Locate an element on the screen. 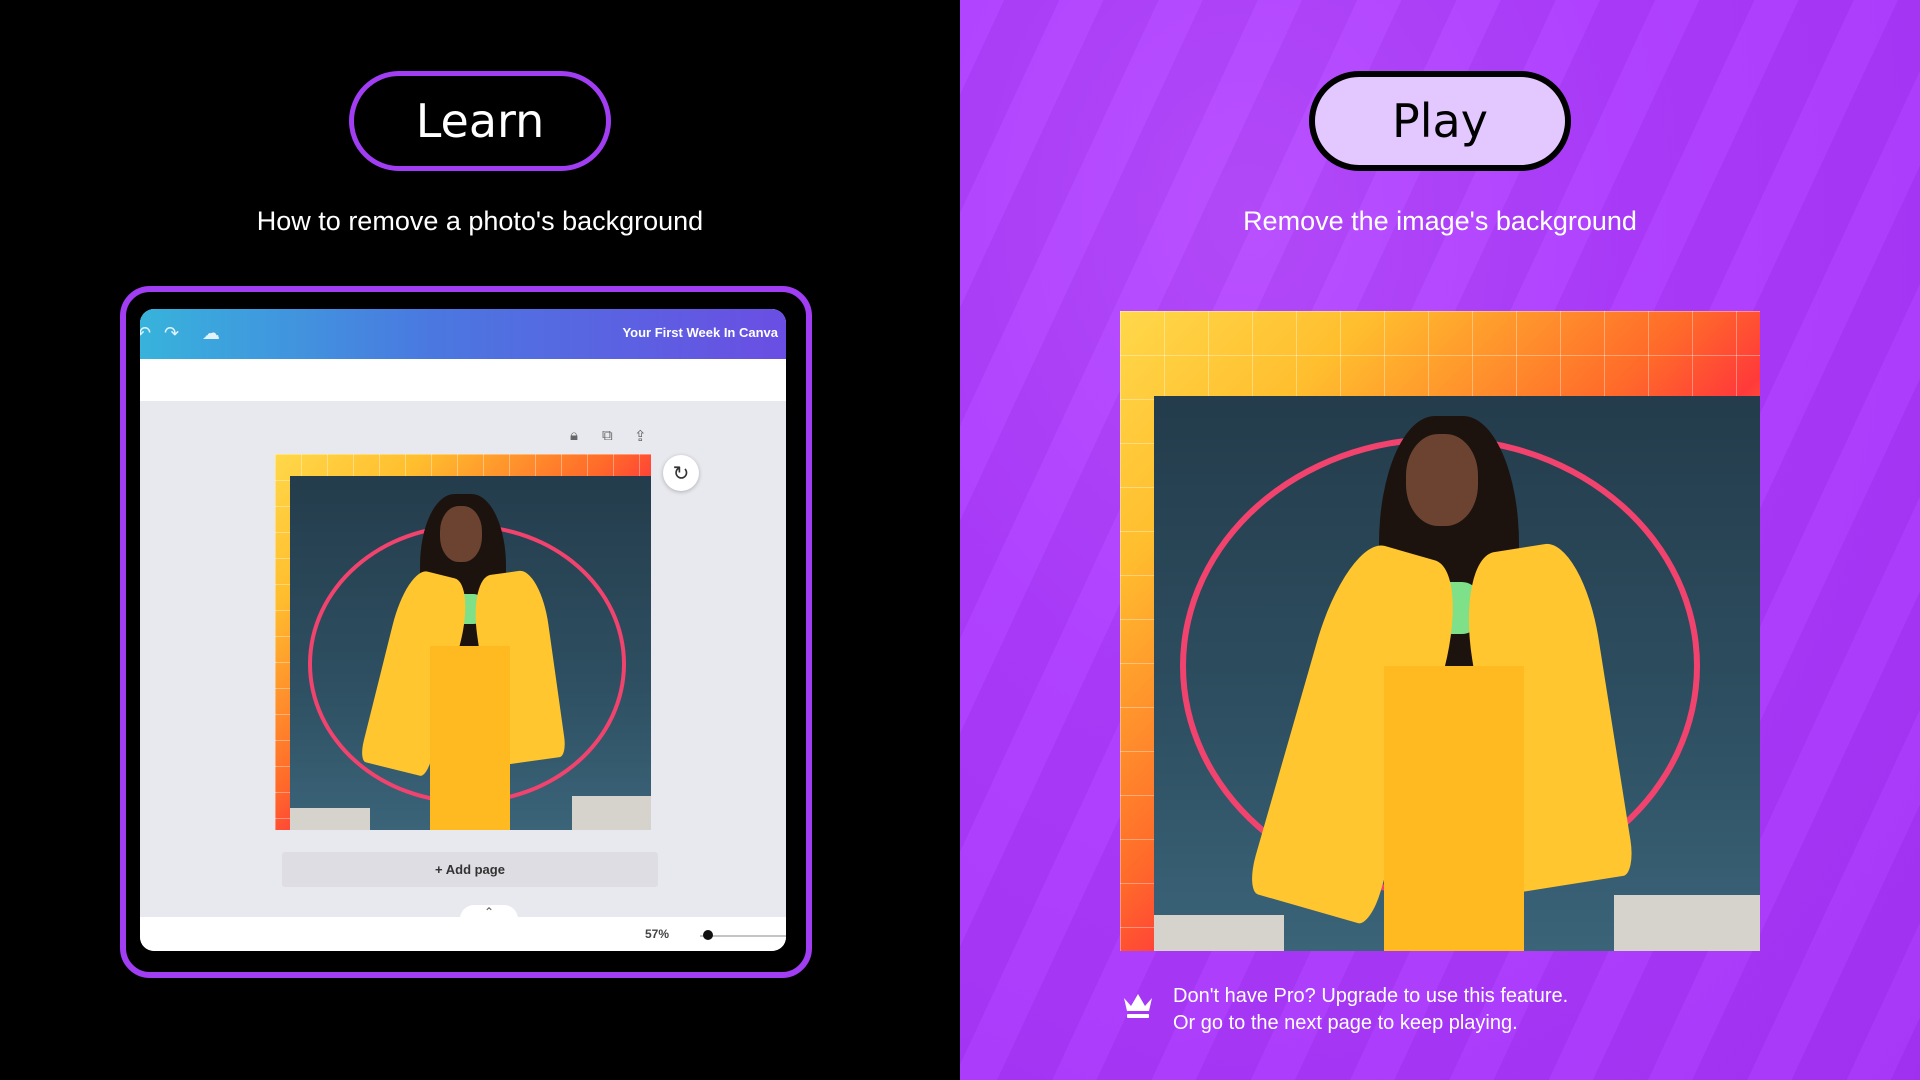 The height and width of the screenshot is (1080, 1920). learn-subtitle: How to remove a photo's background is located at coordinates (480, 221).